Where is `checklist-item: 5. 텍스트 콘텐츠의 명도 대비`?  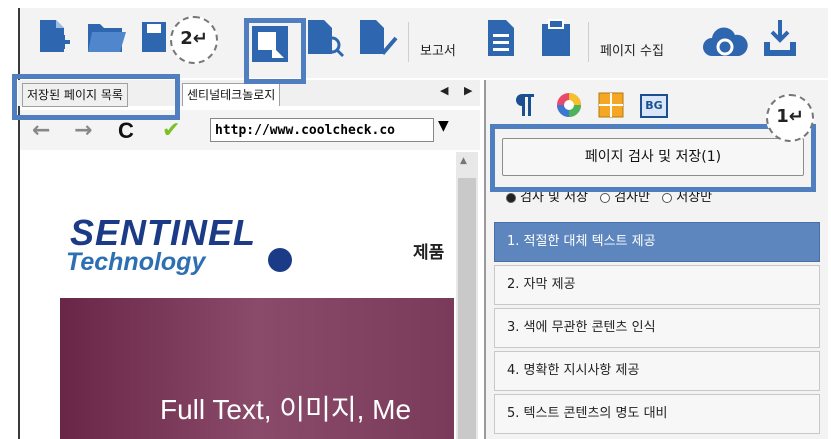
checklist-item: 5. 텍스트 콘텐츠의 명도 대비 is located at coordinates (657, 414).